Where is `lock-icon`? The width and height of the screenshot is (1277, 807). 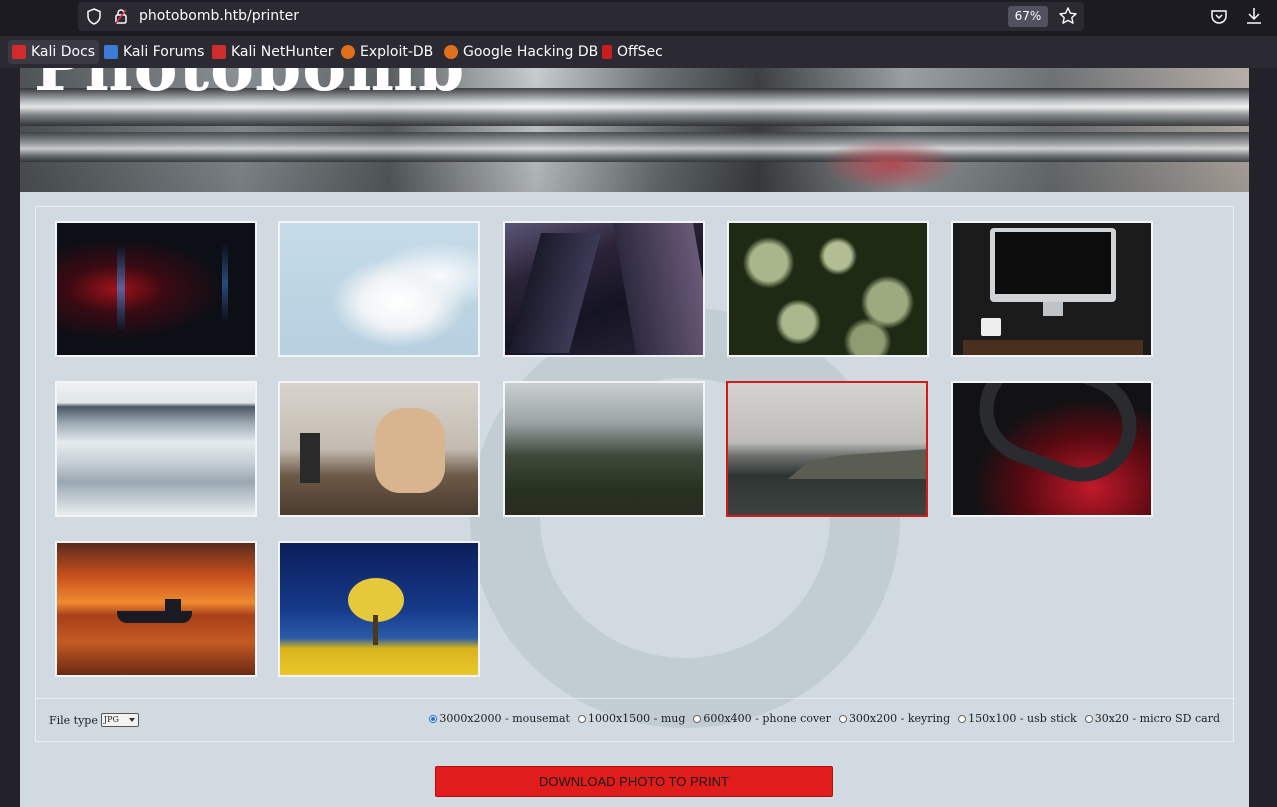 lock-icon is located at coordinates (121, 16).